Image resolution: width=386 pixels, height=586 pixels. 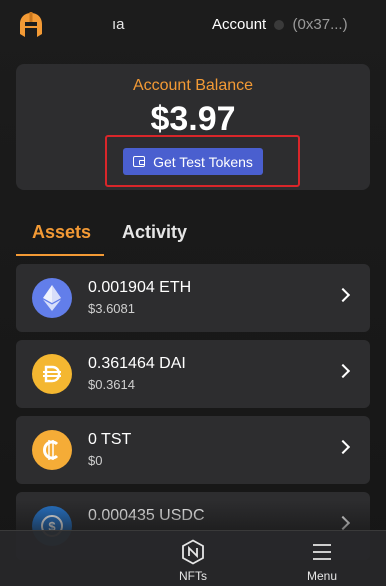 I want to click on nav-nfts: NFTs, so click(x=193, y=561).